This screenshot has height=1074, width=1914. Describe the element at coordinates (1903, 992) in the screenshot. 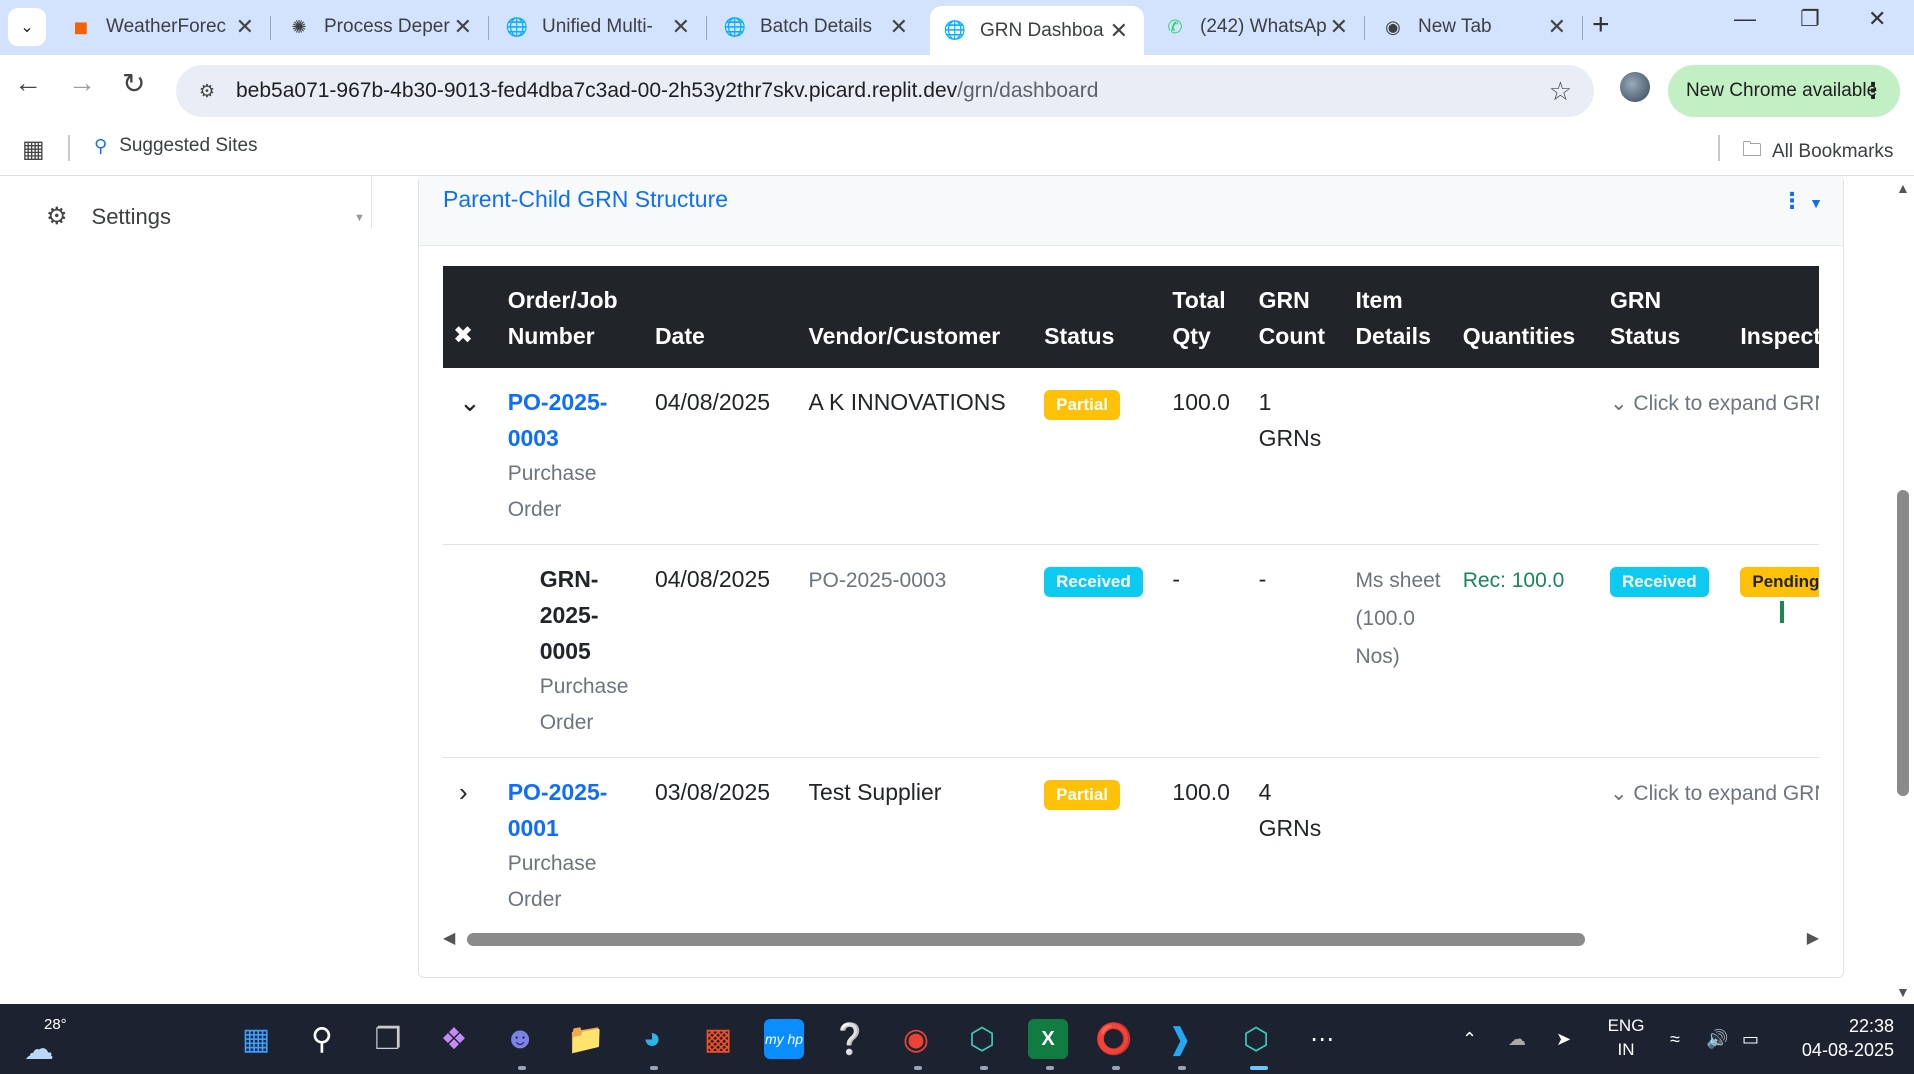

I see `scroll-down-icon: ▼` at that location.